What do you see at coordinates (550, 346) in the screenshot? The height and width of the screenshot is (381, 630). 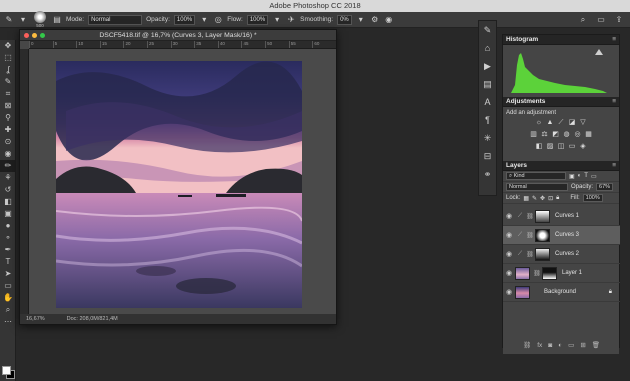 I see `add-mask-icon: ◙` at bounding box center [550, 346].